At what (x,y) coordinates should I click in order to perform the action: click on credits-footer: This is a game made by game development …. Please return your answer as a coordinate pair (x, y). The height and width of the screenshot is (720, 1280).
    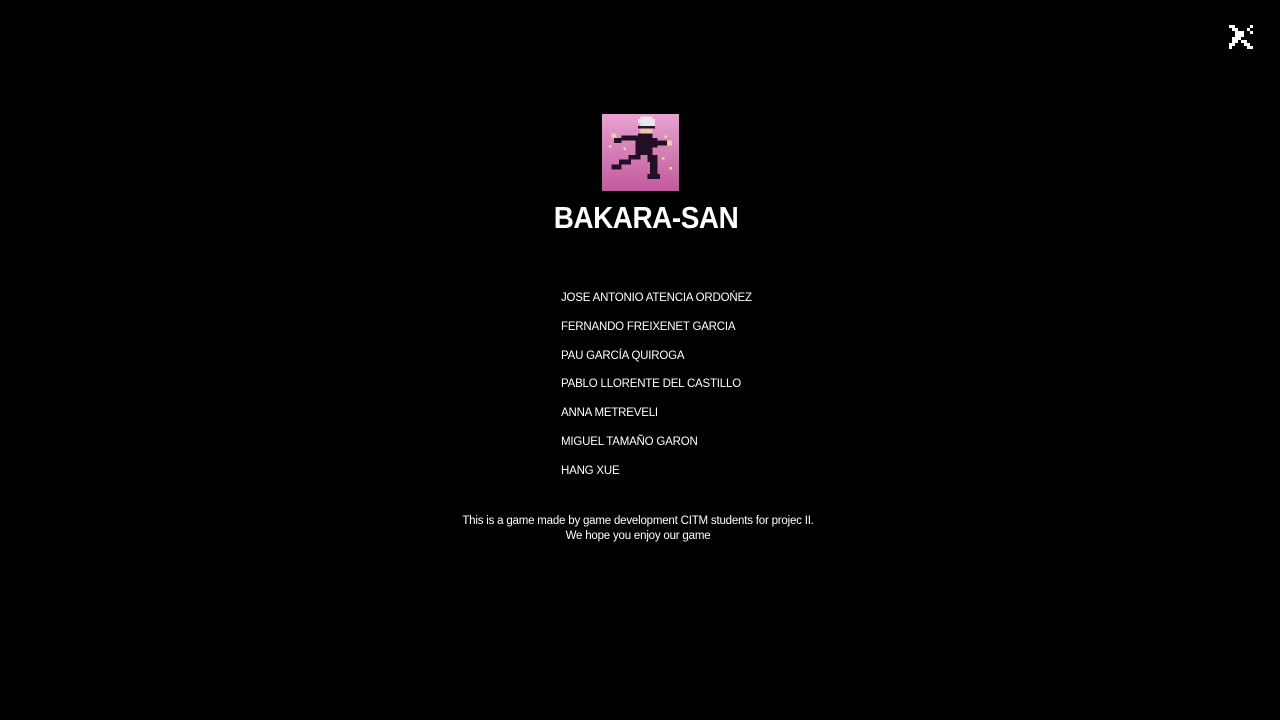
    Looking at the image, I should click on (638, 529).